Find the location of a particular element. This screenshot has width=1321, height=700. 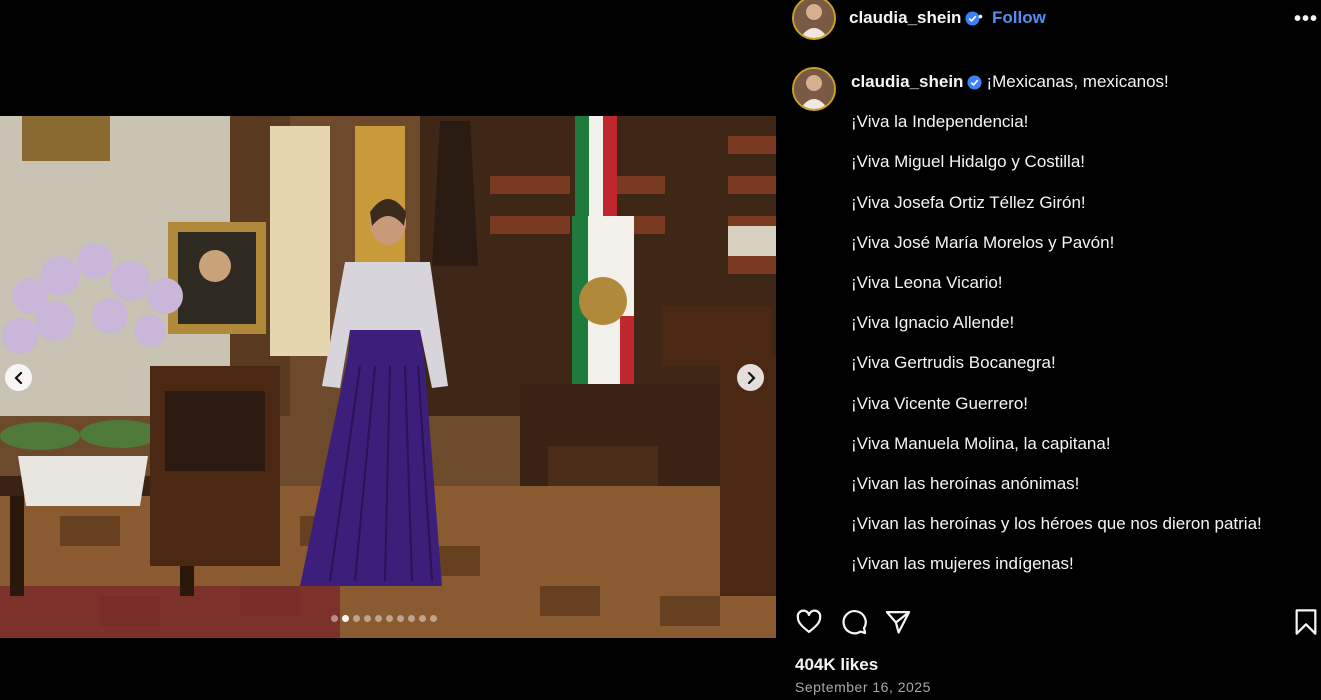

caption-username: claudia_shein is located at coordinates (907, 82).